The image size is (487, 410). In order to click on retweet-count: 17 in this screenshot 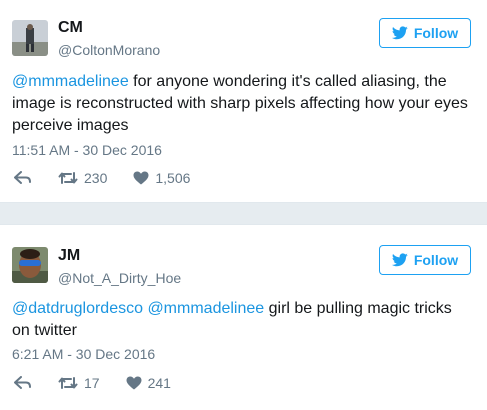, I will do `click(92, 383)`.